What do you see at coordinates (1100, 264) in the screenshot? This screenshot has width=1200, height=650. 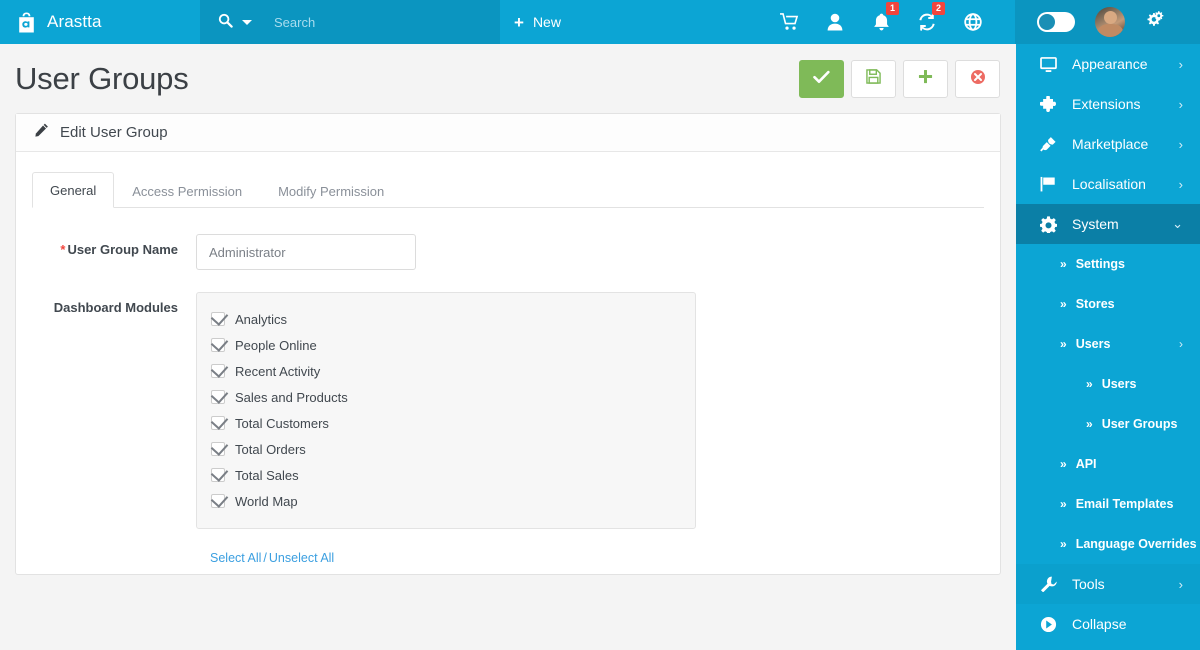 I see `sidebar-sublabel: Settings` at bounding box center [1100, 264].